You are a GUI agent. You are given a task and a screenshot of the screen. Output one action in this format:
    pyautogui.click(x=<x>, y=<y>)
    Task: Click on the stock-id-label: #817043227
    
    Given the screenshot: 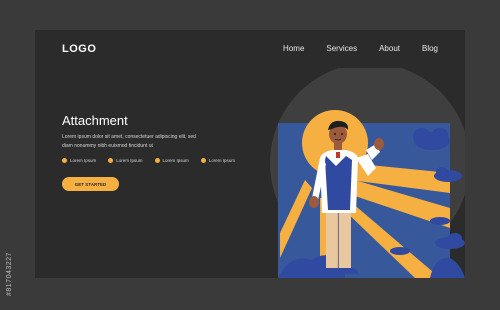 What is the action you would take?
    pyautogui.click(x=9, y=274)
    